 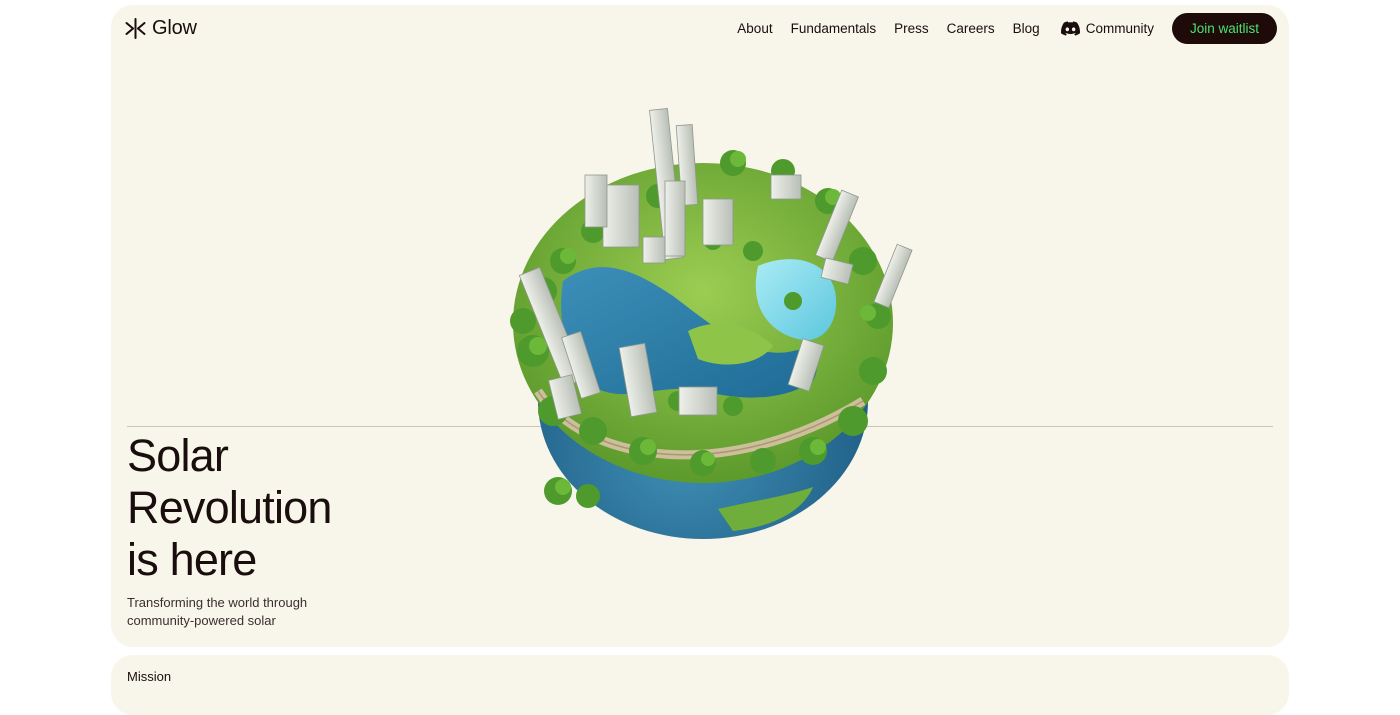 I want to click on subtitle-line-1: Transforming the world through, so click(x=217, y=602).